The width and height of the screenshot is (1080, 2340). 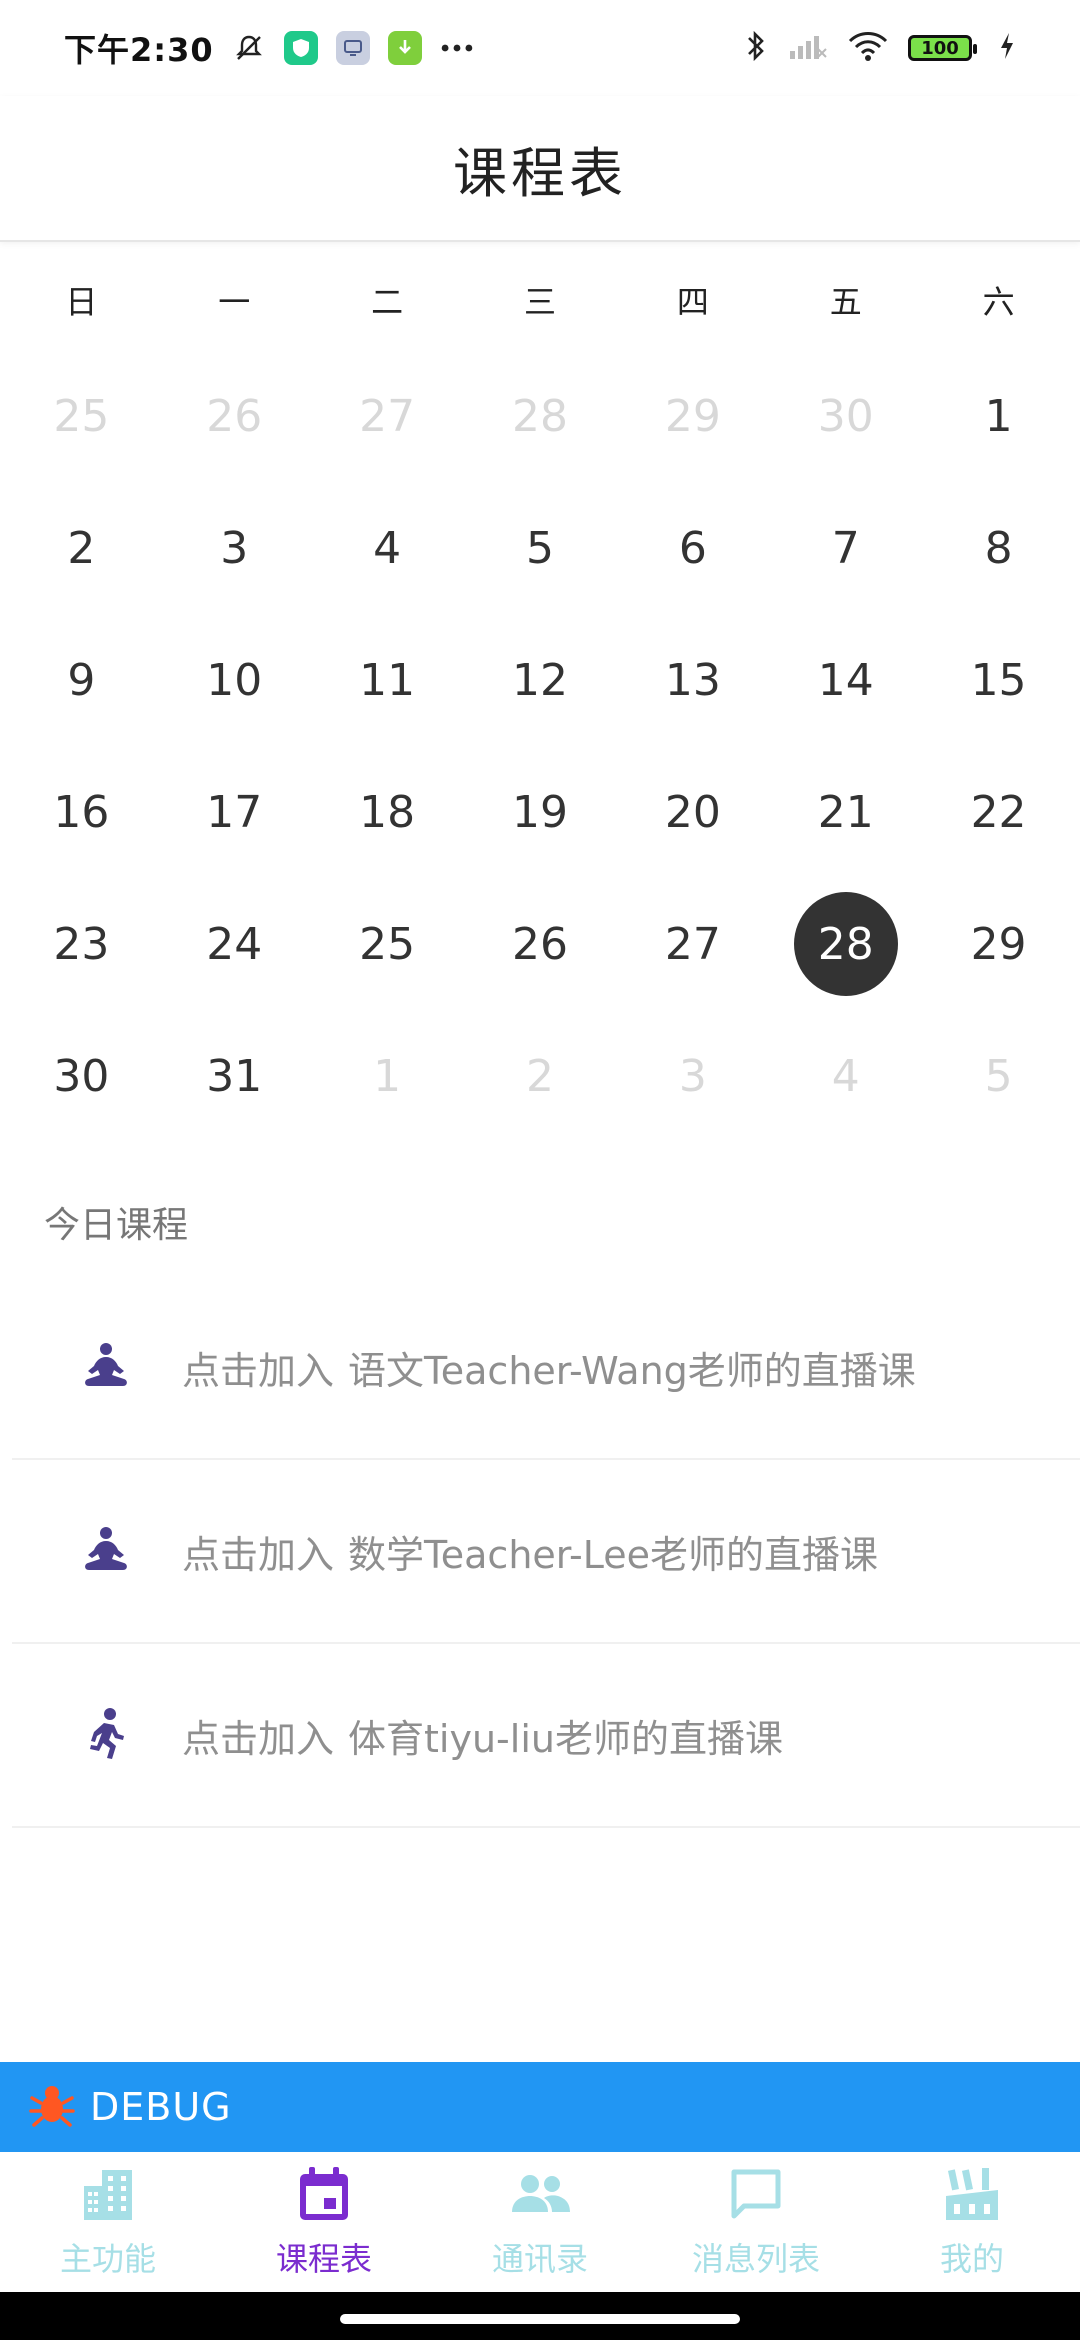 What do you see at coordinates (540, 2222) in the screenshot?
I see `nav-item-contacts: 通讯录` at bounding box center [540, 2222].